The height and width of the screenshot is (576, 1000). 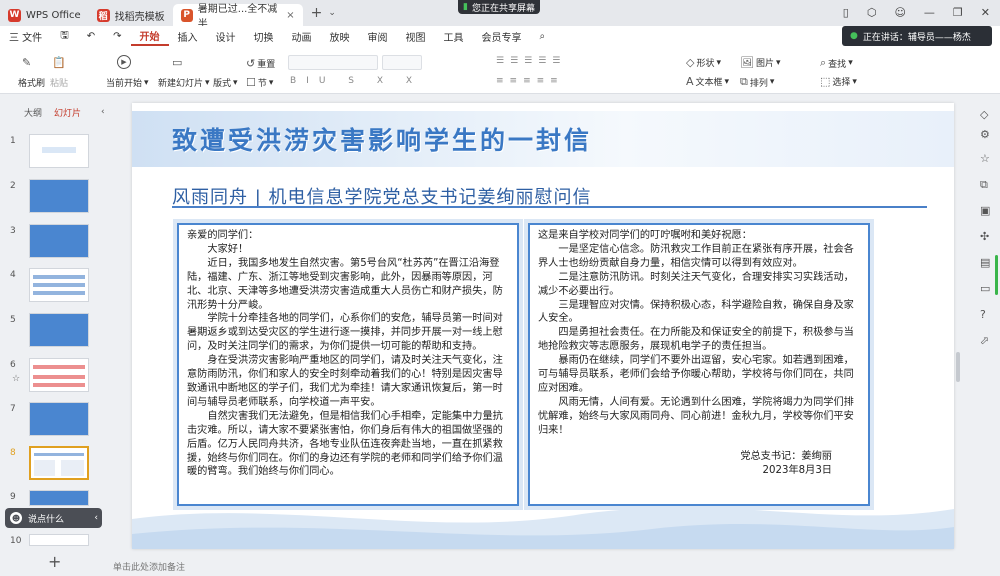 What do you see at coordinates (530, 81) in the screenshot?
I see `alignment-buttons: ≡≡≡≡≡` at bounding box center [530, 81].